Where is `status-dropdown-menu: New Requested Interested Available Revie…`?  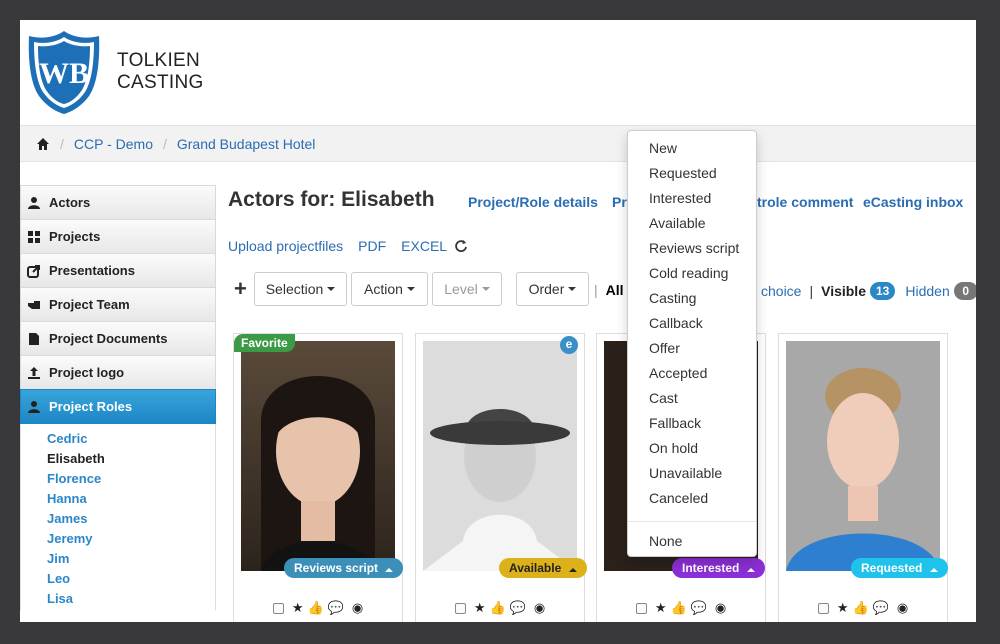
status-dropdown-menu: New Requested Interested Available Revie… is located at coordinates (692, 343).